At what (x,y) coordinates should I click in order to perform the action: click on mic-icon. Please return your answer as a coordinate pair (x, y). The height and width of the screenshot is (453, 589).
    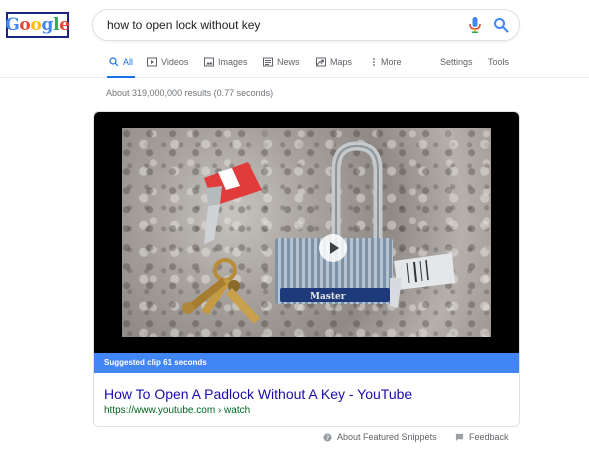
    Looking at the image, I should click on (475, 25).